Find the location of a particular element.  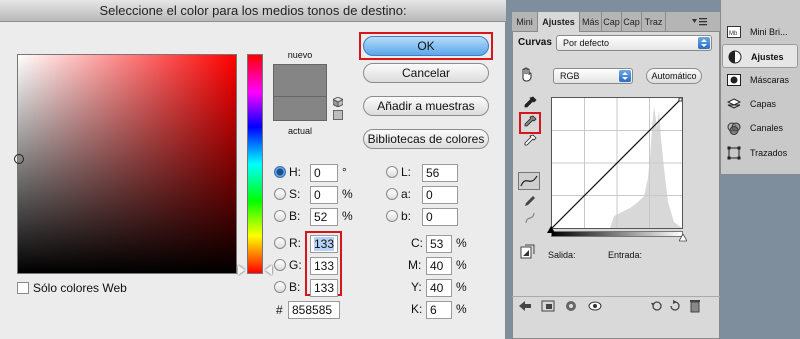

visibility-eye-icon is located at coordinates (595, 306).